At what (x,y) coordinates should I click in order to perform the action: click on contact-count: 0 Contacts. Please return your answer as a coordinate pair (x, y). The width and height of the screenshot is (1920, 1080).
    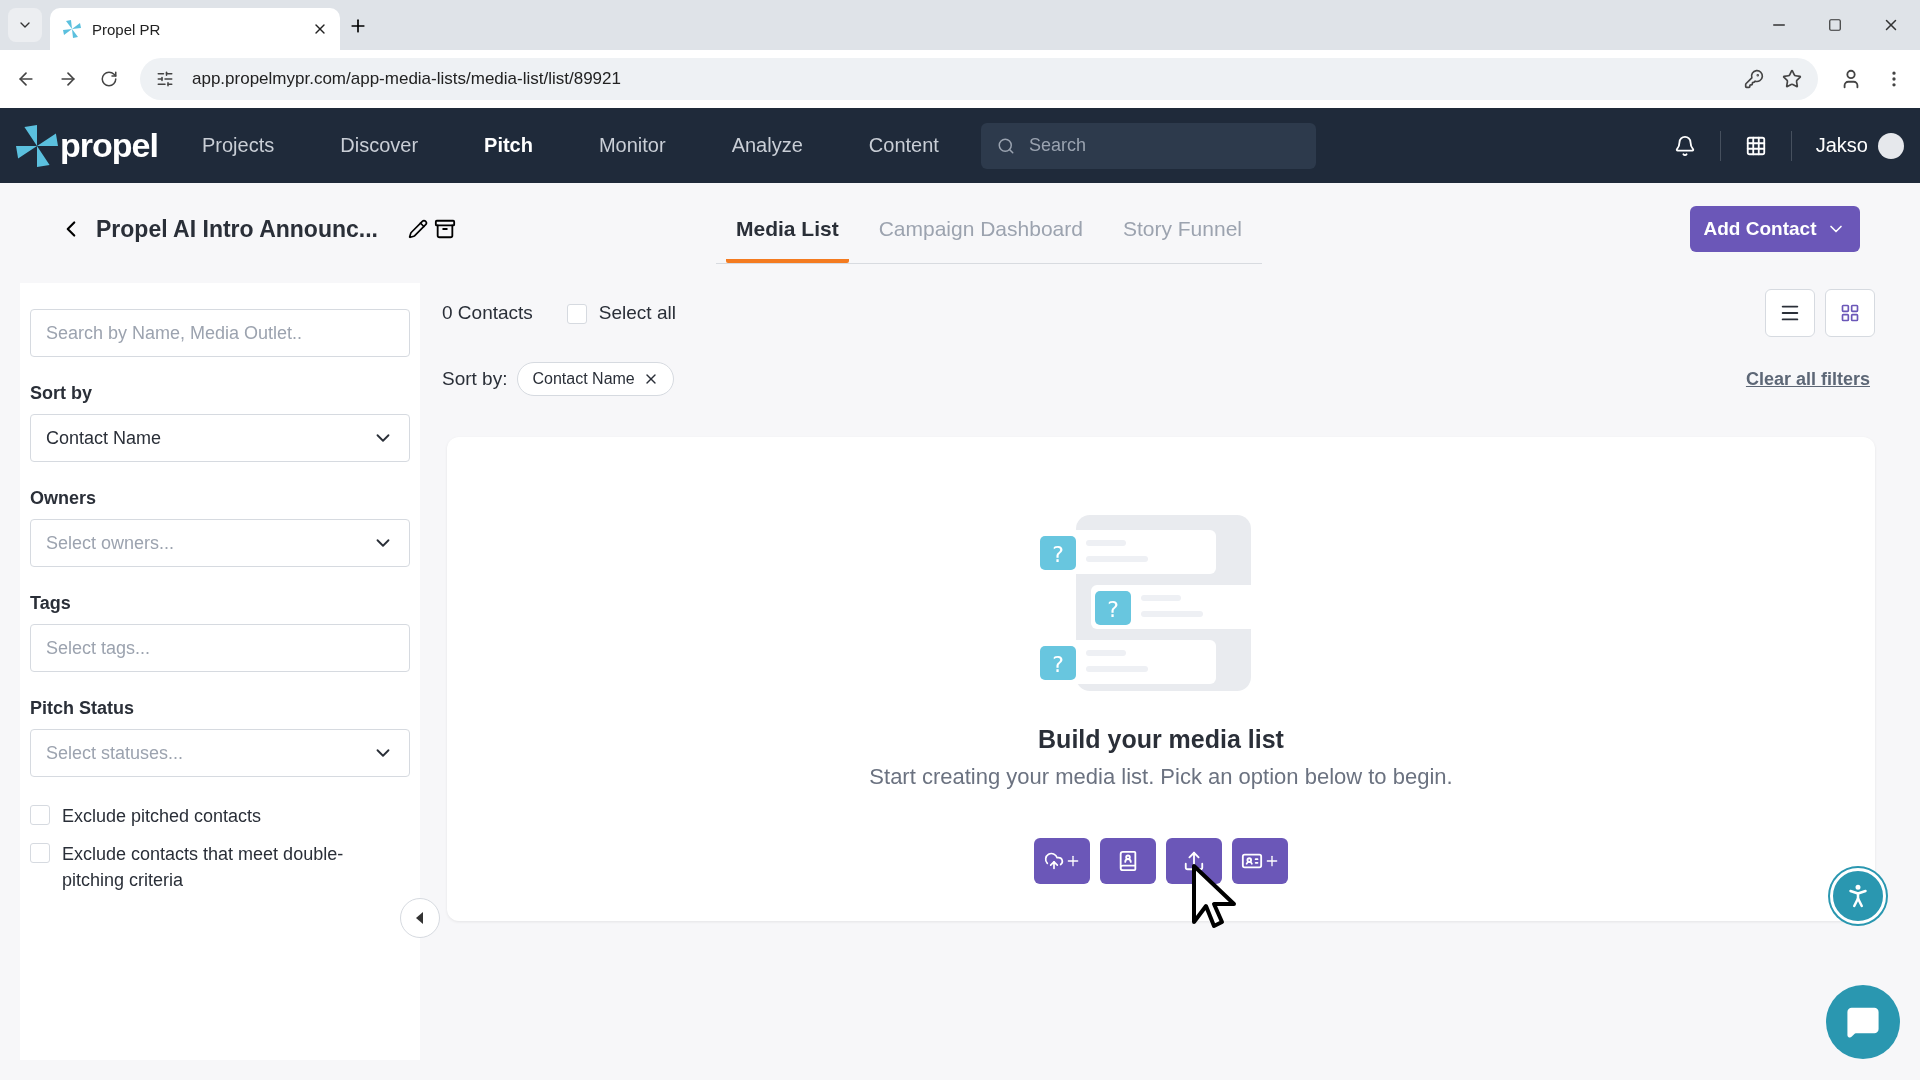
    Looking at the image, I should click on (487, 313).